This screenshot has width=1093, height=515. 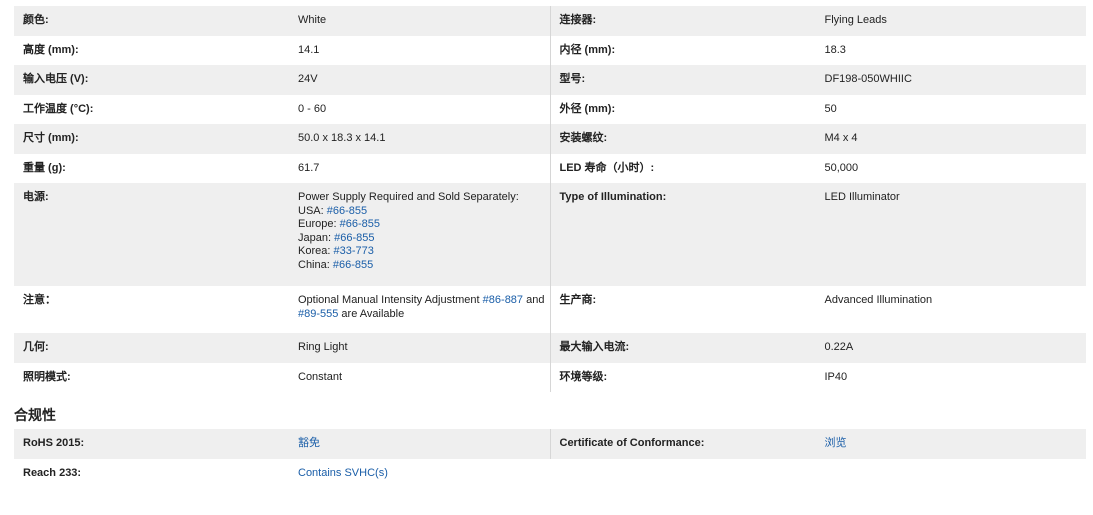 I want to click on spec-value: White, so click(x=312, y=20).